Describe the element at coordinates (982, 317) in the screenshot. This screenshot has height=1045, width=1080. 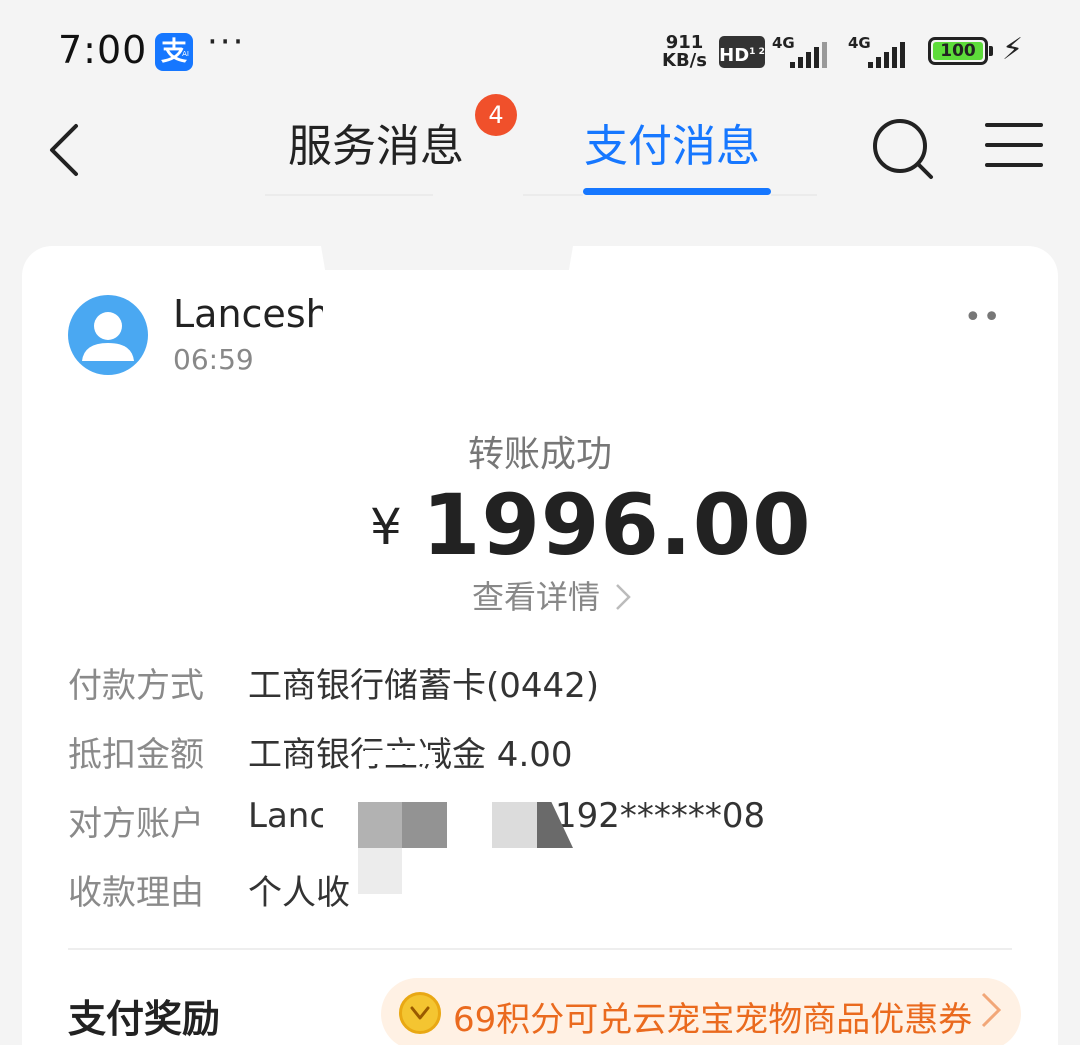
I see `card-more-button: ••` at that location.